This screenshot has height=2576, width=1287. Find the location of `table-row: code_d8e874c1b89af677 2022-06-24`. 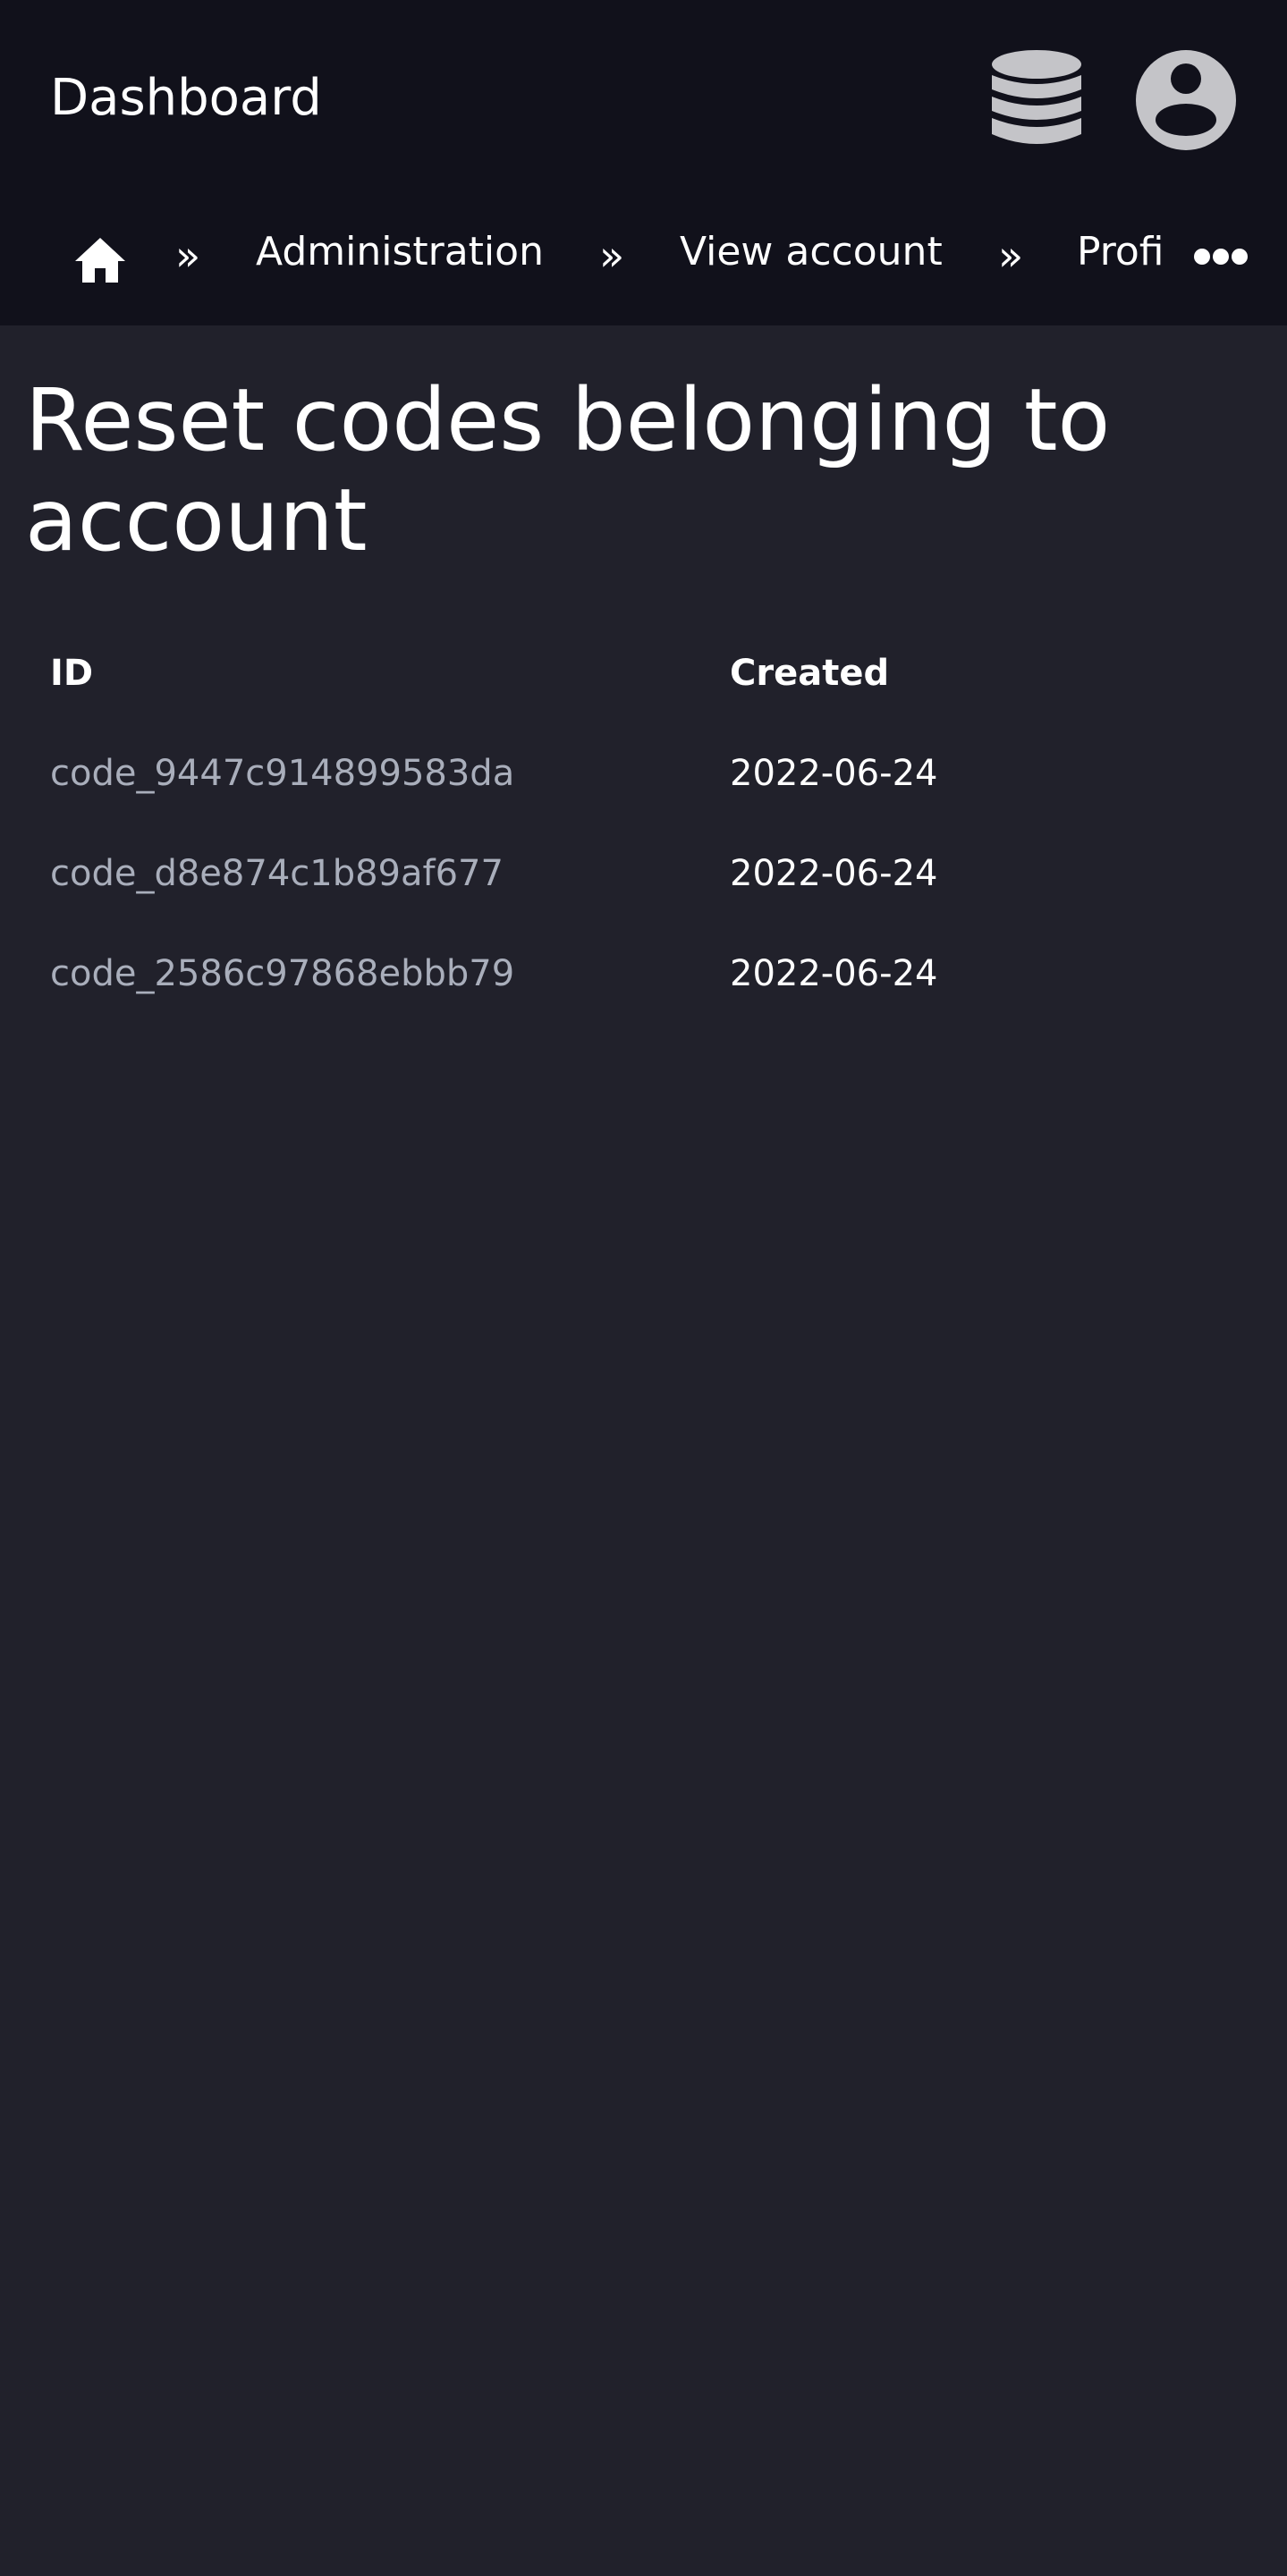

table-row: code_d8e874c1b89af677 2022-06-24 is located at coordinates (645, 876).